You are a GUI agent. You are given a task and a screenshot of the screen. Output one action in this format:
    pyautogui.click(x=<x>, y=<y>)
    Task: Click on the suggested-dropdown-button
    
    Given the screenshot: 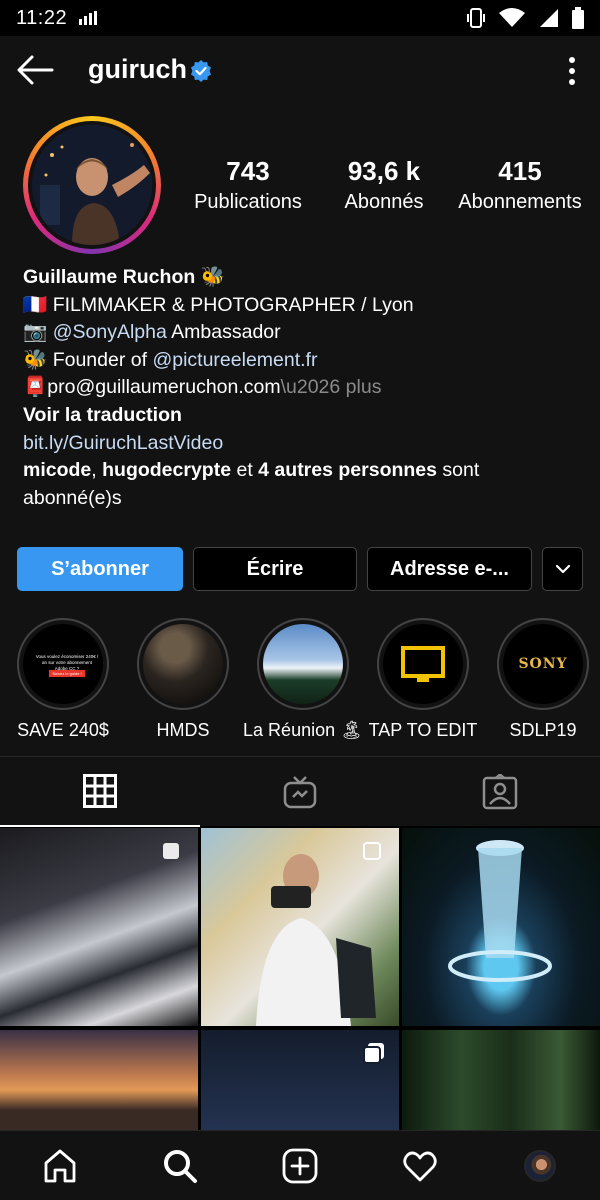 What is the action you would take?
    pyautogui.click(x=562, y=569)
    